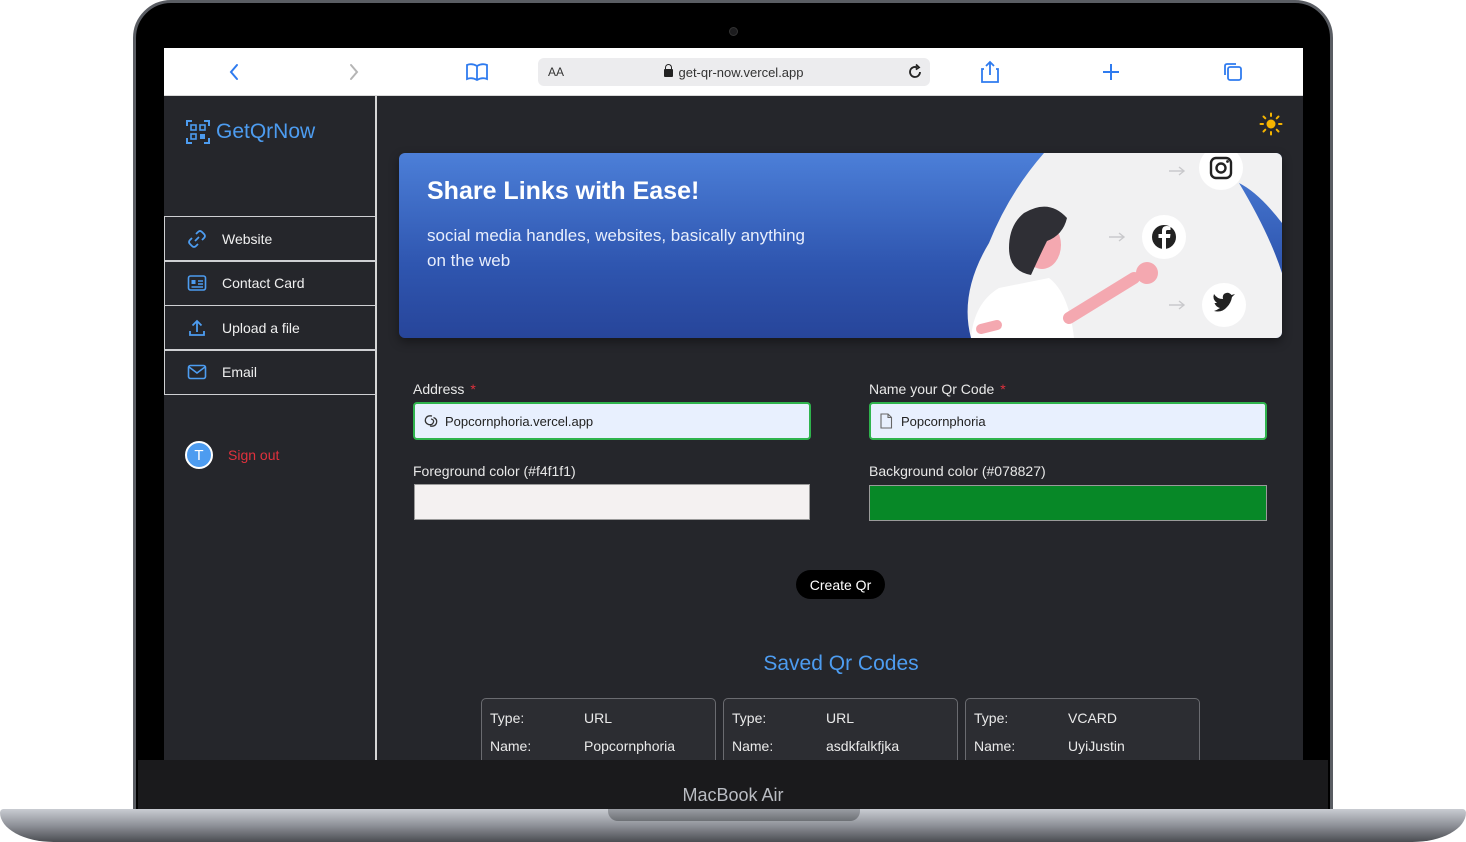 This screenshot has width=1466, height=842. I want to click on contact-card-icon, so click(197, 283).